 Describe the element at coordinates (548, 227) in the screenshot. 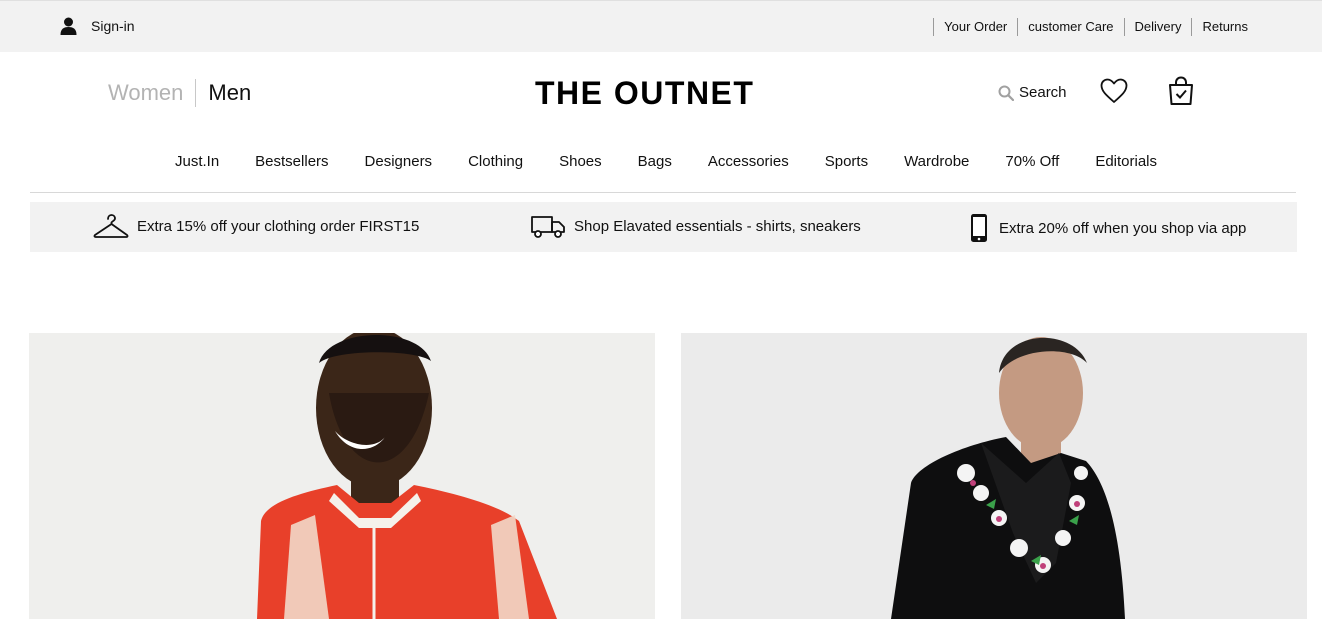

I see `delivery-truck-icon` at that location.